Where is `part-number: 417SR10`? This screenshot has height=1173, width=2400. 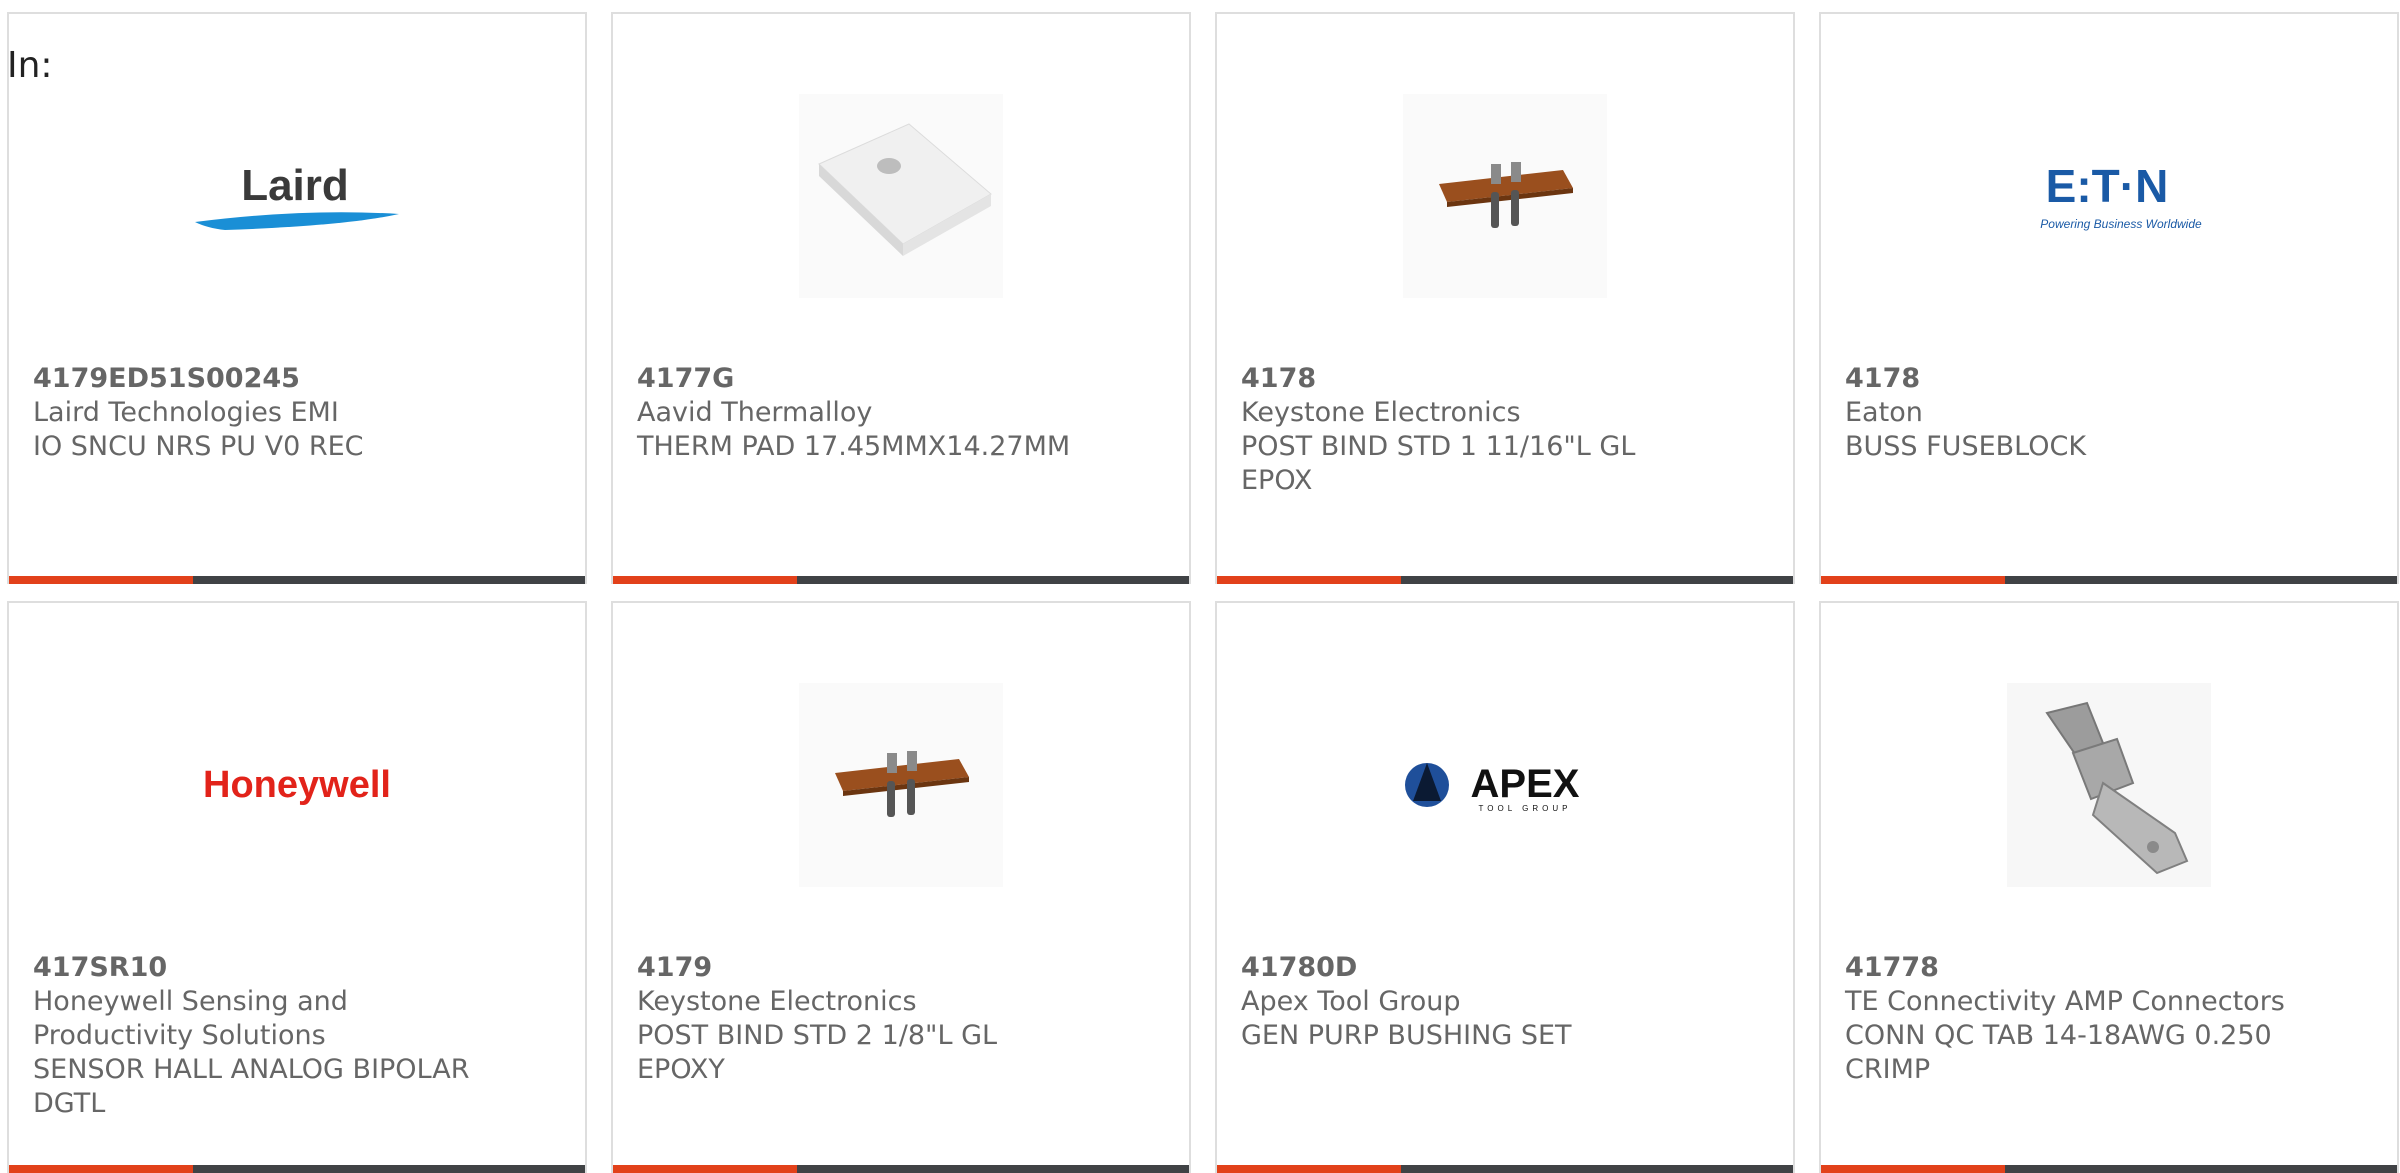 part-number: 417SR10 is located at coordinates (297, 968).